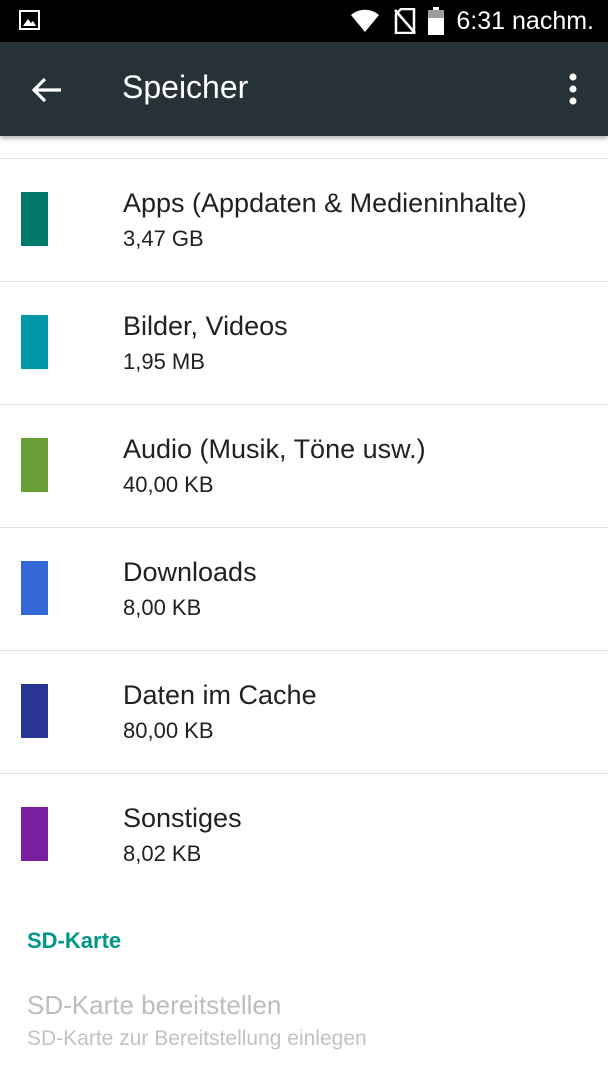  What do you see at coordinates (162, 853) in the screenshot?
I see `storage-item-size: 8,02 KB` at bounding box center [162, 853].